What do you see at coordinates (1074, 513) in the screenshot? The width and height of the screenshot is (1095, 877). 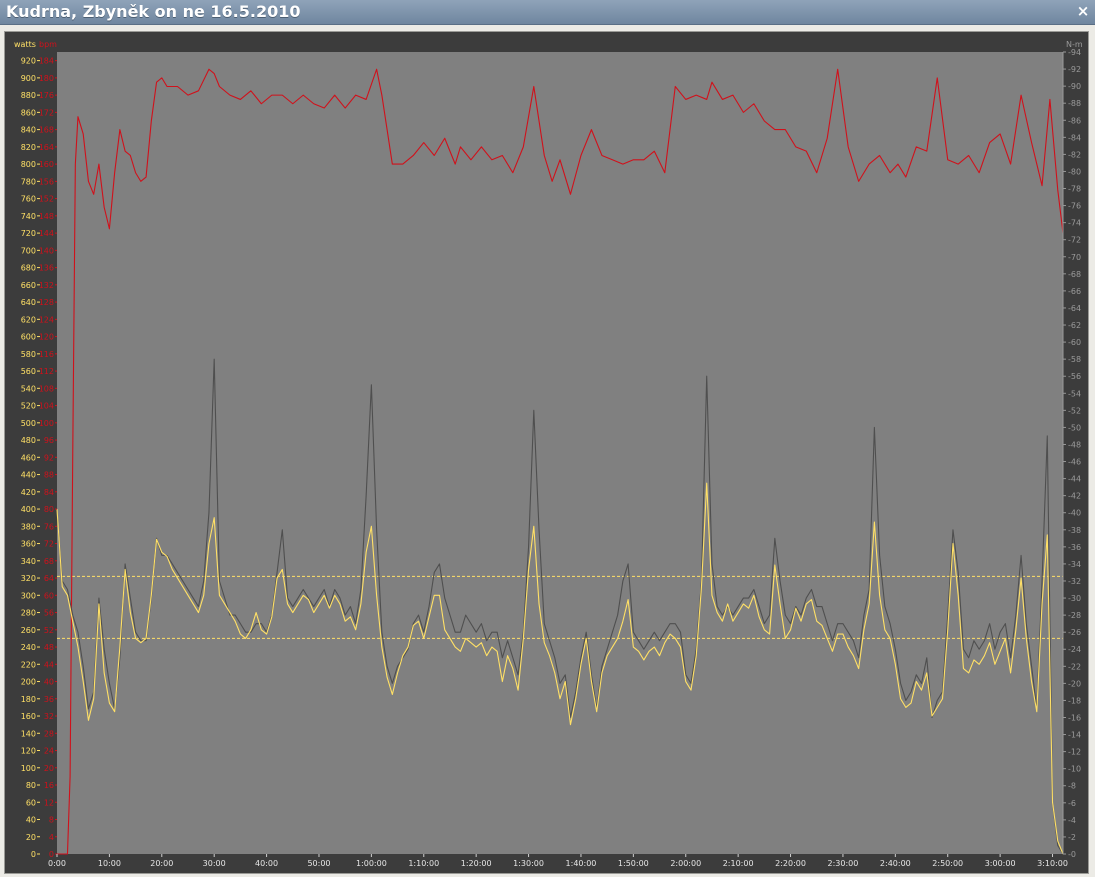 I see `torque-tick-label: -40` at bounding box center [1074, 513].